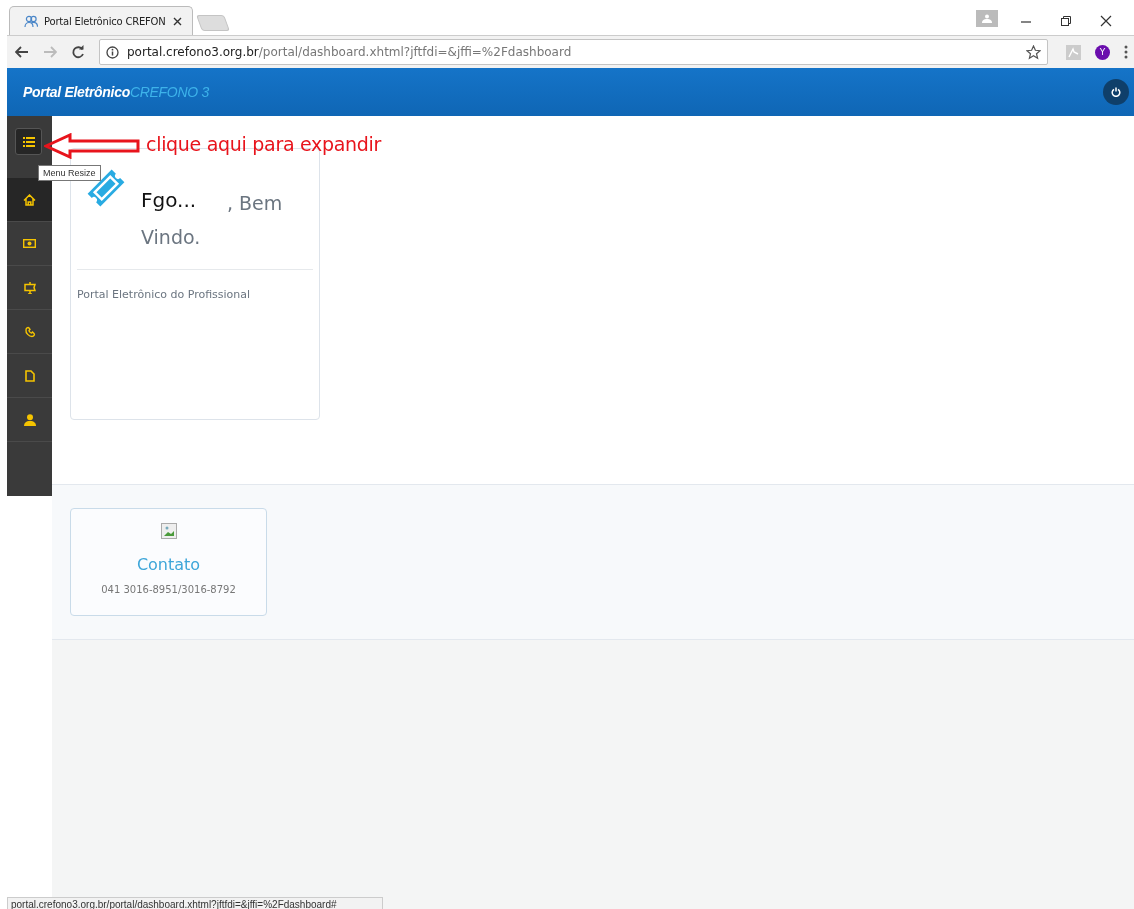  What do you see at coordinates (29, 419) in the screenshot?
I see `user-icon` at bounding box center [29, 419].